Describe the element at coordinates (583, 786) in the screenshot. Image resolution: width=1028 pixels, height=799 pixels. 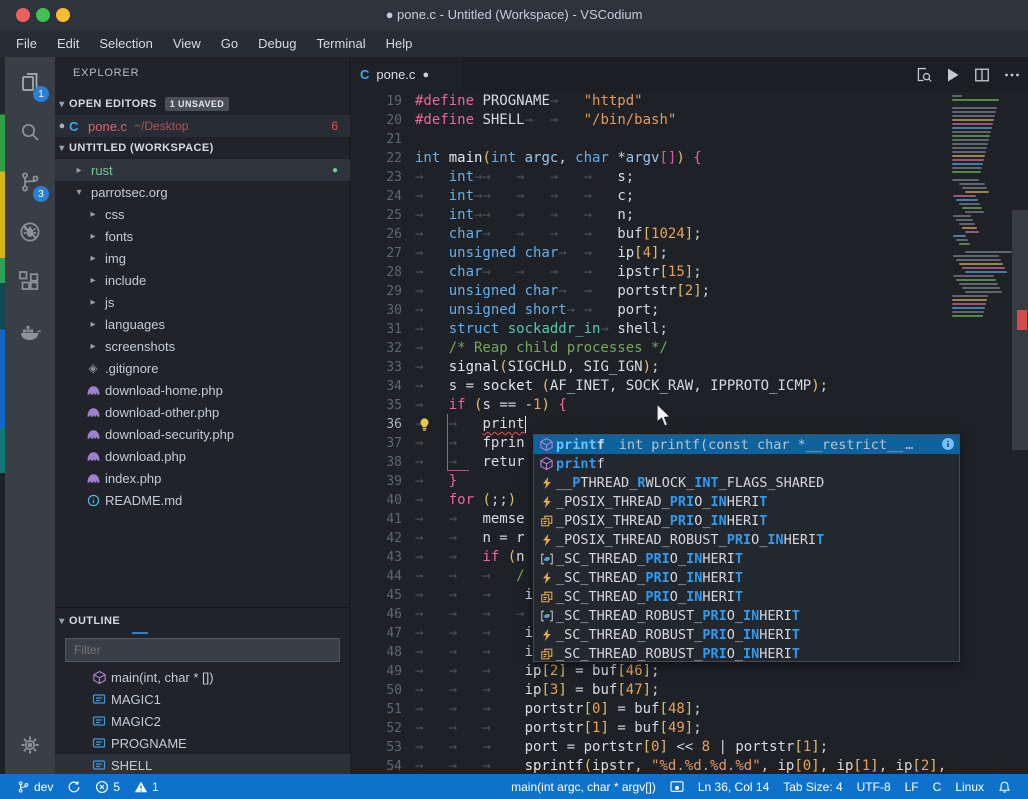
I see `status-main-int-argc-char-argv: main(int argc, char * argv[])` at that location.